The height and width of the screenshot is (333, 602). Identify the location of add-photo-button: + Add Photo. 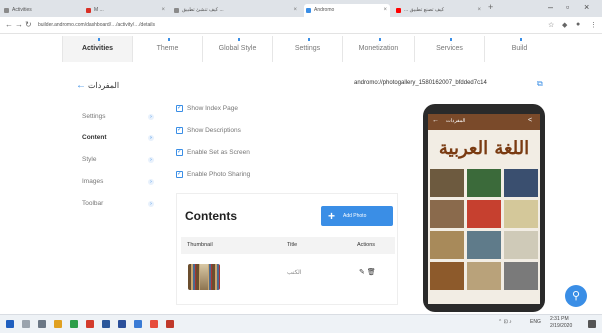
(357, 216).